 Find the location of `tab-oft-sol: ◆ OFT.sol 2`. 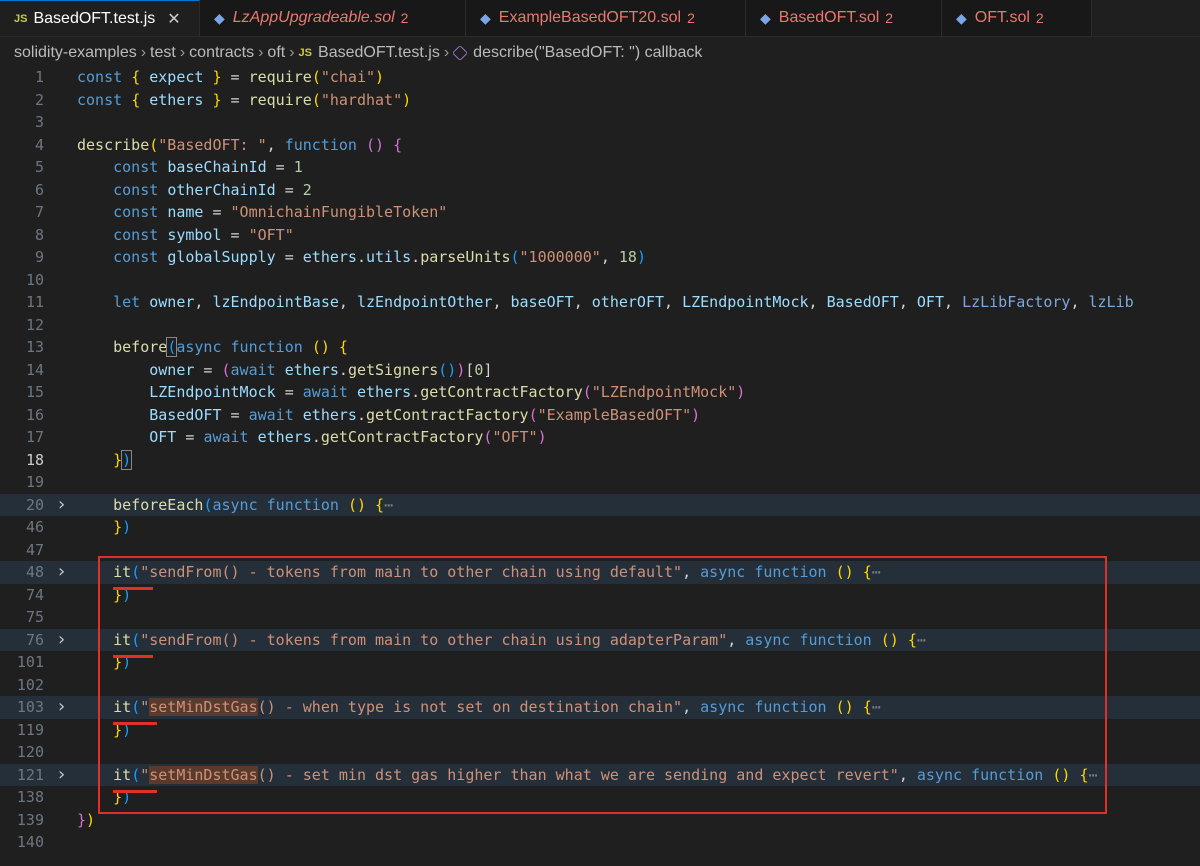

tab-oft-sol: ◆ OFT.sol 2 is located at coordinates (1017, 18).